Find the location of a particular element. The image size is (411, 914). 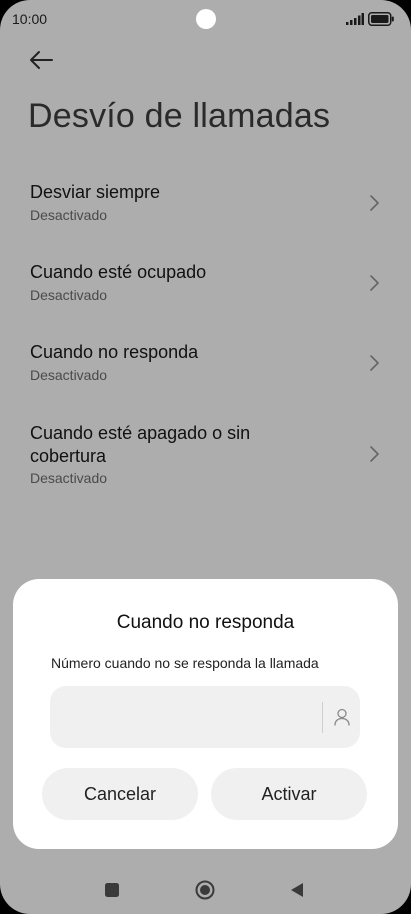

status-time: 10:00 is located at coordinates (30, 19).